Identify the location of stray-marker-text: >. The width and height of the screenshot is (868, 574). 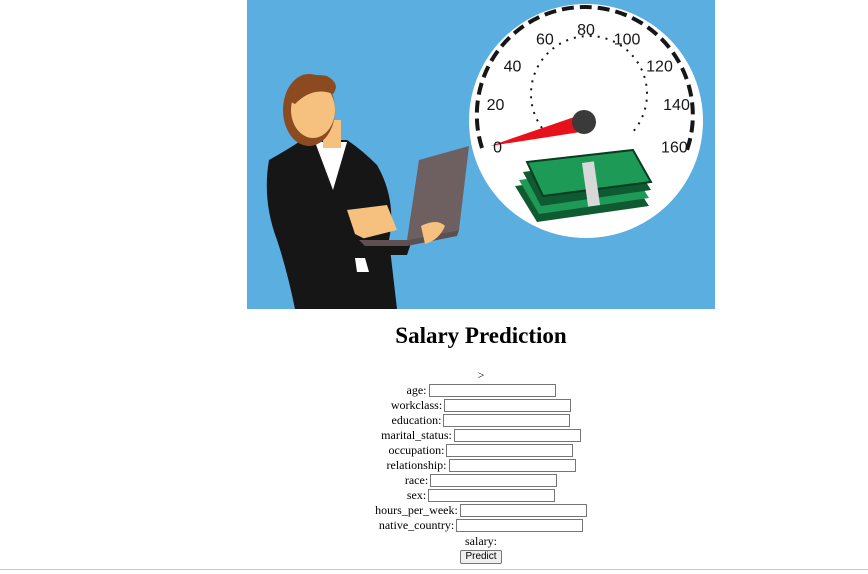
(481, 375).